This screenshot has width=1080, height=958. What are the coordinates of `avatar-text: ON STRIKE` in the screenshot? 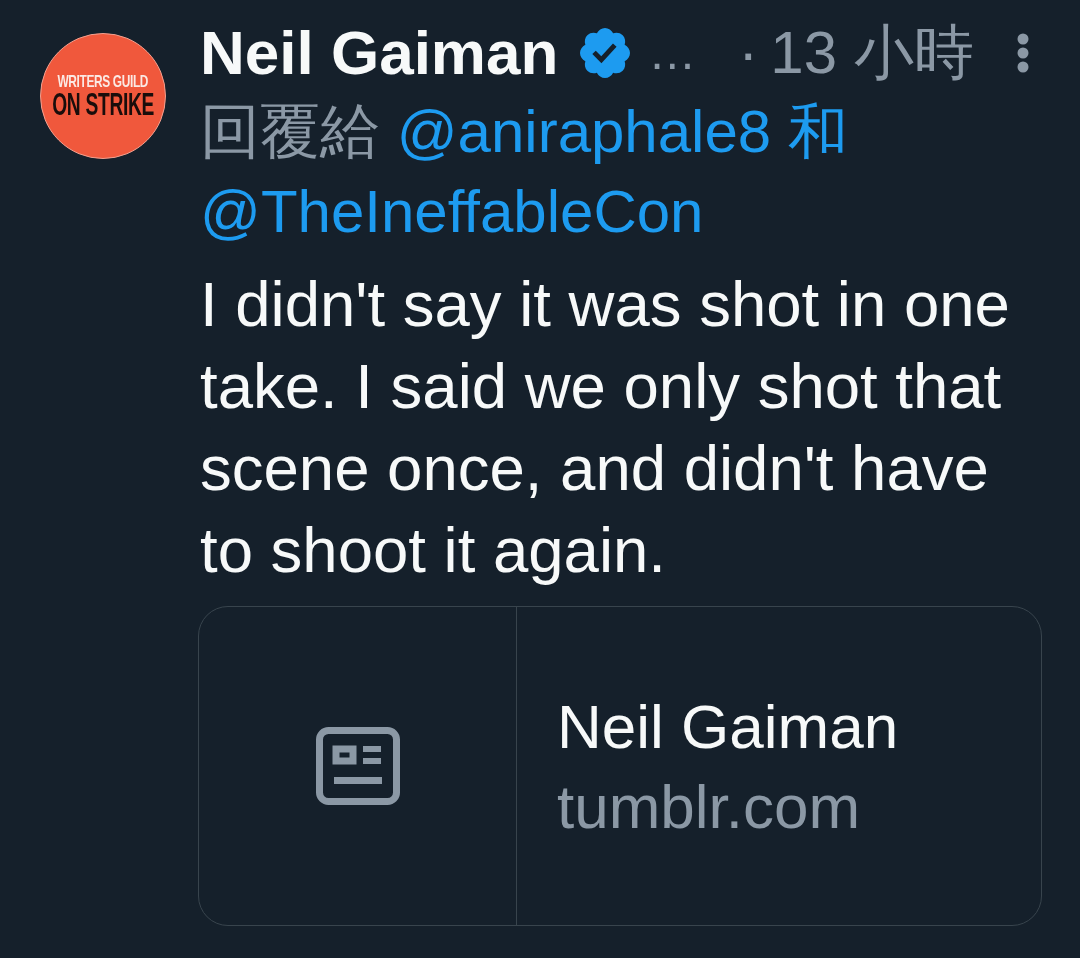 It's located at (103, 104).